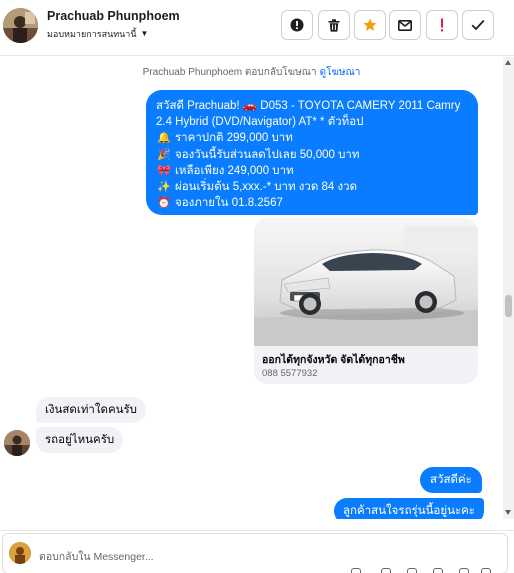  Describe the element at coordinates (164, 203) in the screenshot. I see `alarm-clock-icon: ⏰` at that location.